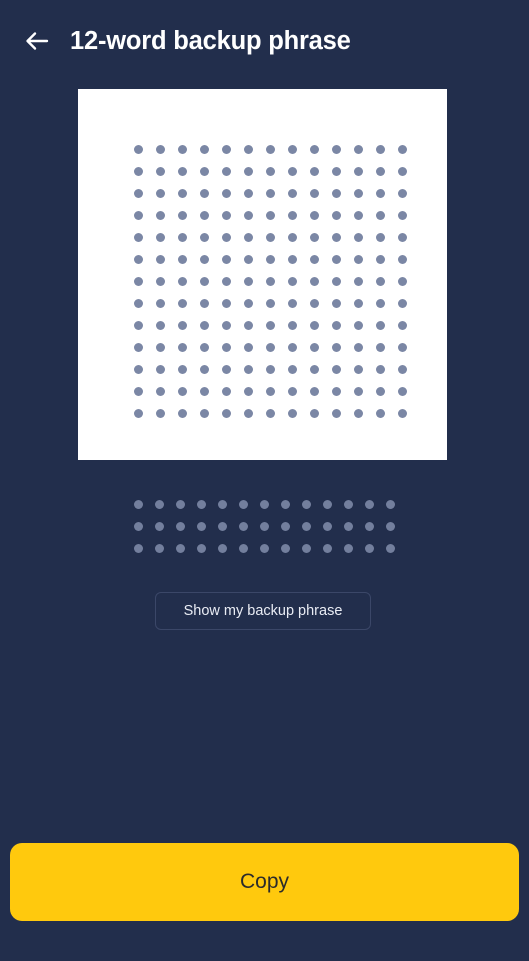 The height and width of the screenshot is (961, 529). I want to click on copy-button: Copy, so click(264, 882).